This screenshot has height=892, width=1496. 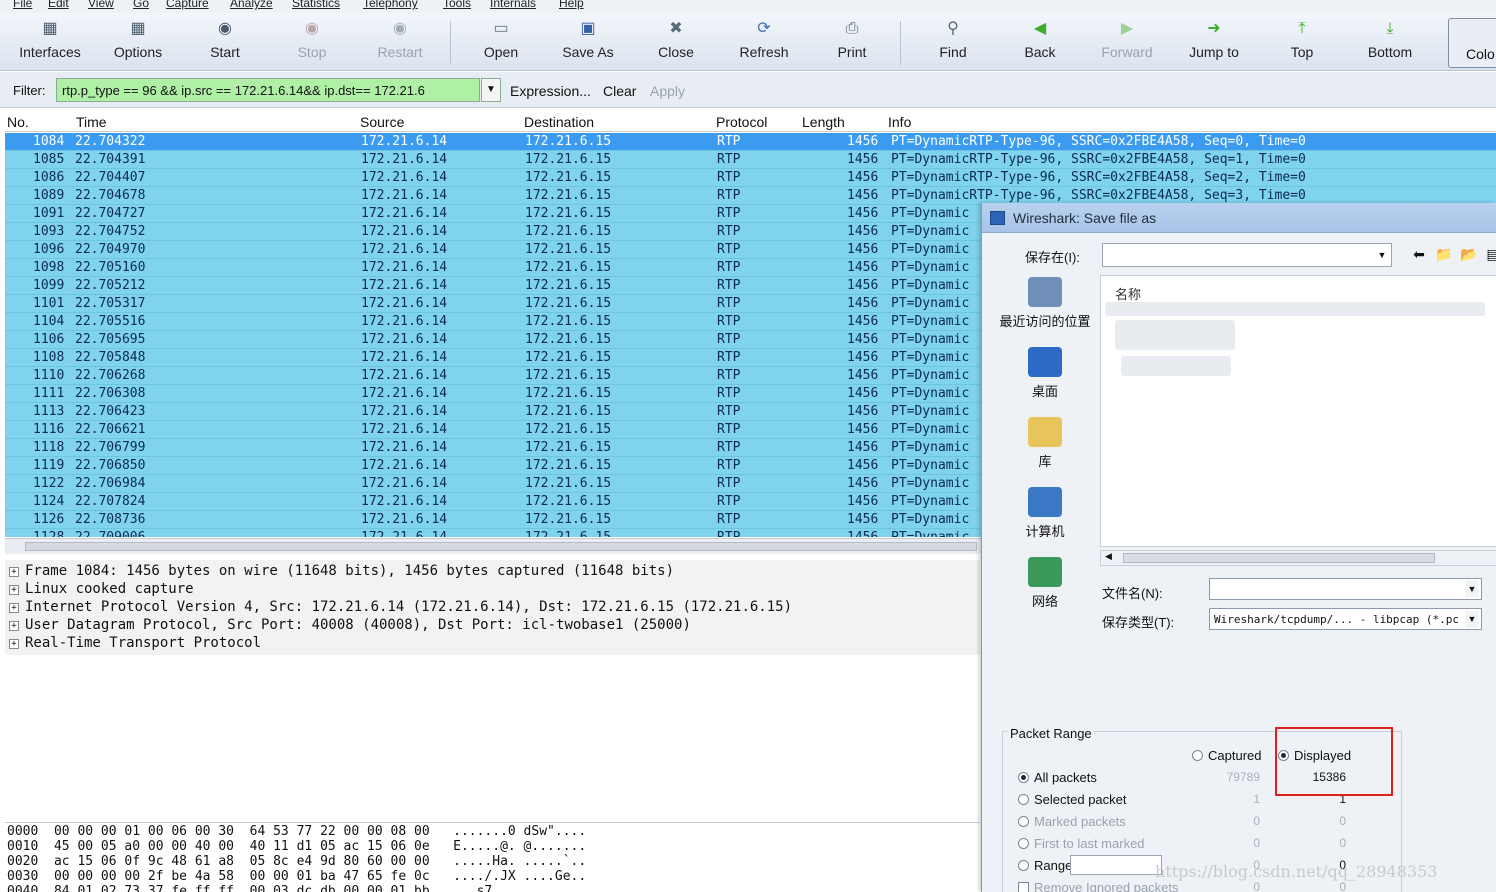 I want to click on packet-time: 22.706984, so click(x=110, y=483).